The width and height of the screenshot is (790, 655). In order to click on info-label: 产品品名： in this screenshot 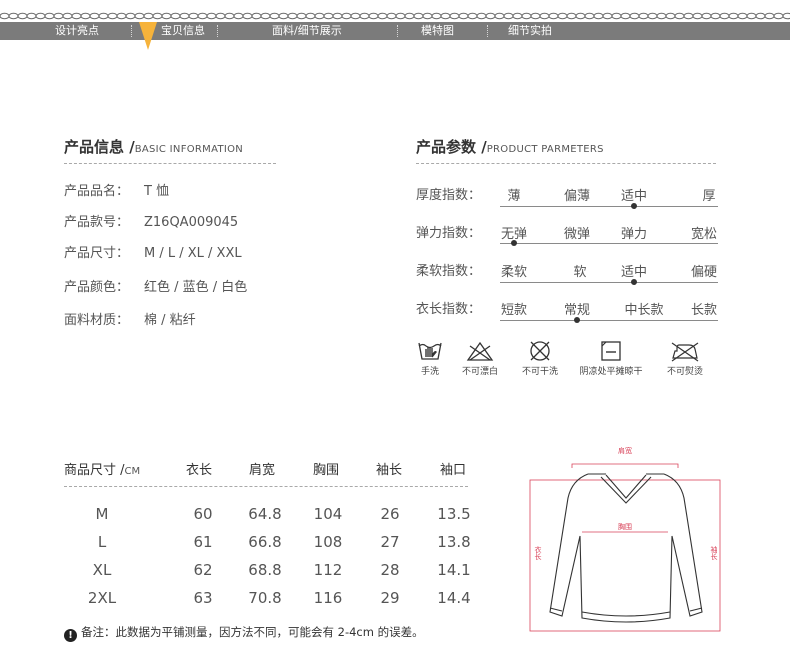, I will do `click(97, 191)`.